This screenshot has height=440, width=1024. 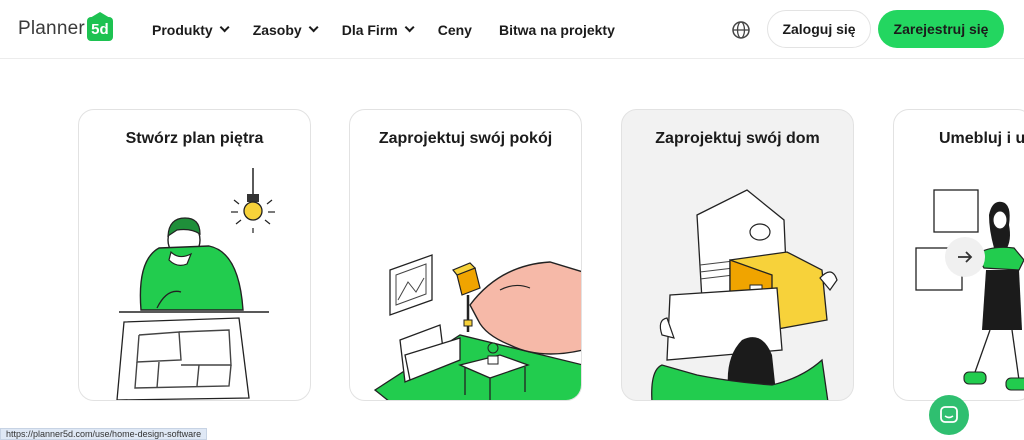 I want to click on nav-item-ceny: Ceny, so click(x=455, y=30).